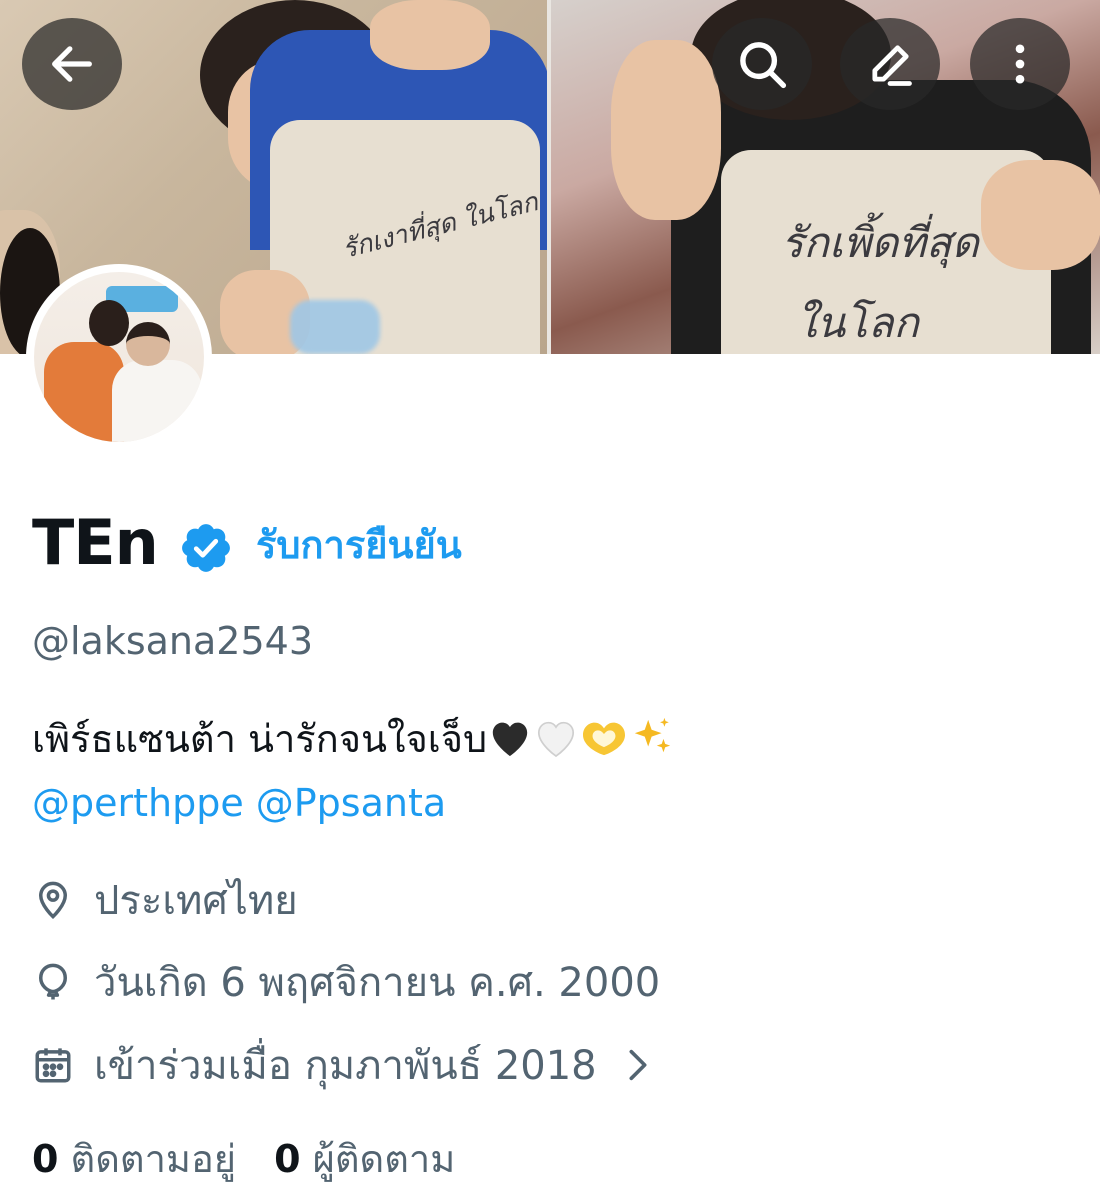 The image size is (1100, 1200). Describe the element at coordinates (138, 803) in the screenshot. I see `mention-link: @perthppe` at that location.